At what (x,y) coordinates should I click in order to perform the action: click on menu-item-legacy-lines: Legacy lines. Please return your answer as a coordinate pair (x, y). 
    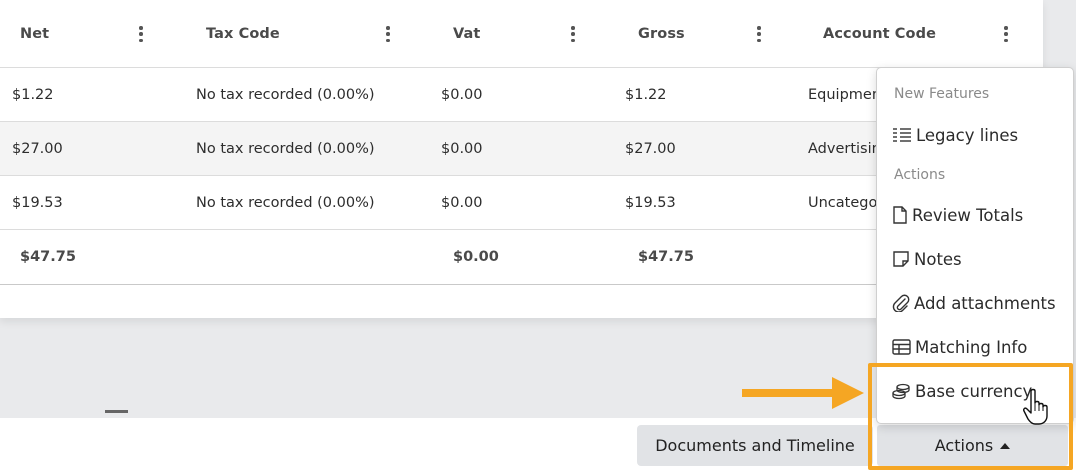
    Looking at the image, I should click on (955, 135).